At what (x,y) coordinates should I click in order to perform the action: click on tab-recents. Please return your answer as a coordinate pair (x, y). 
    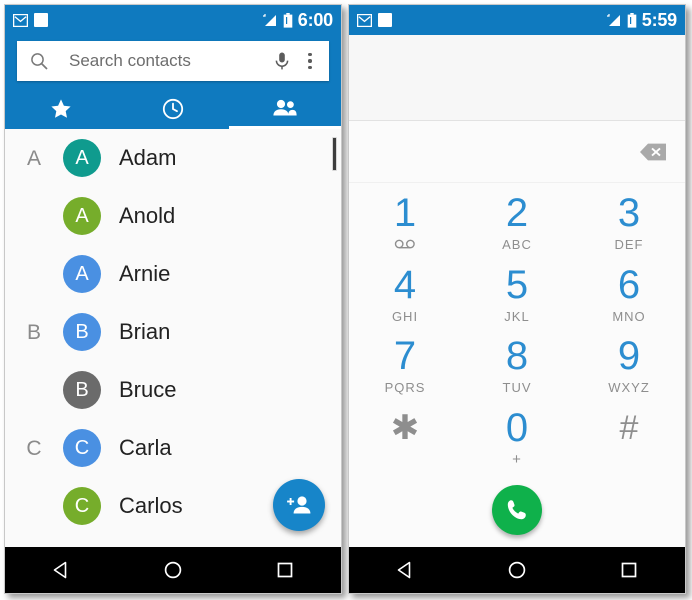
    Looking at the image, I should click on (173, 109).